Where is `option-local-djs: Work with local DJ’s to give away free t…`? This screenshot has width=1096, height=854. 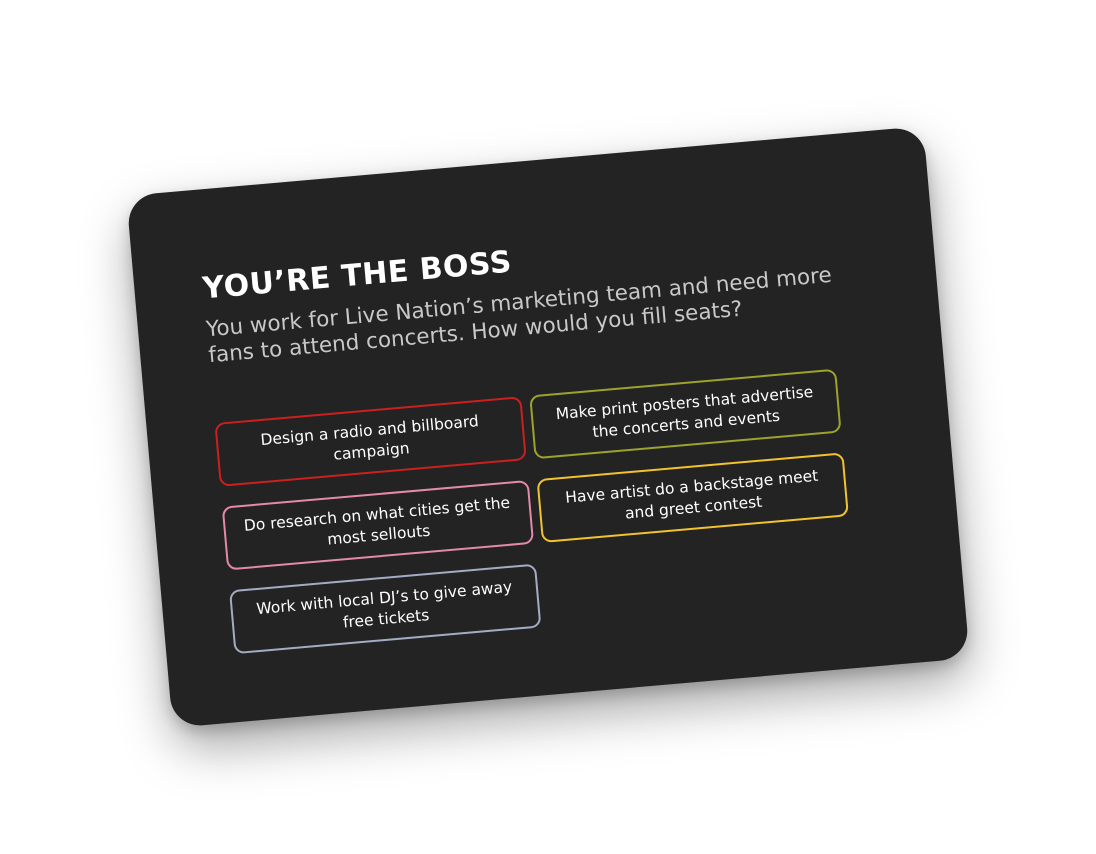 option-local-djs: Work with local DJ’s to give away free t… is located at coordinates (385, 609).